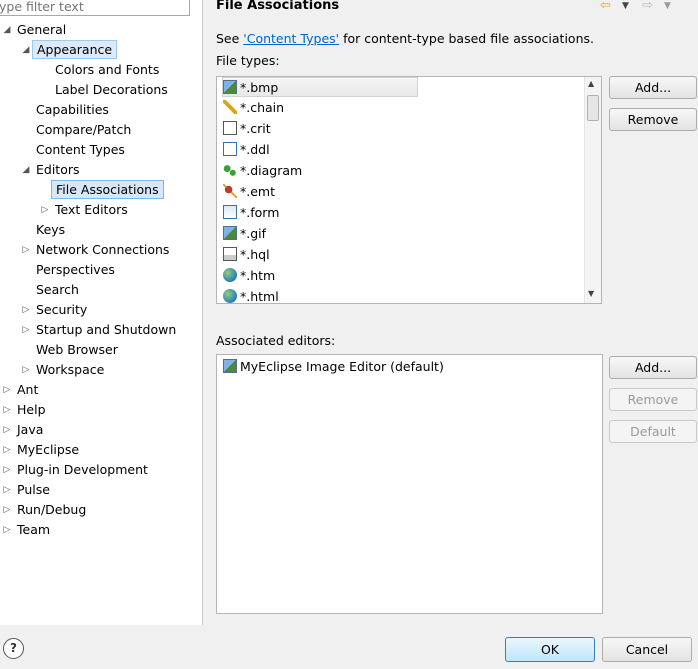  What do you see at coordinates (320, 87) in the screenshot?
I see `file-type-item: *.bmp` at bounding box center [320, 87].